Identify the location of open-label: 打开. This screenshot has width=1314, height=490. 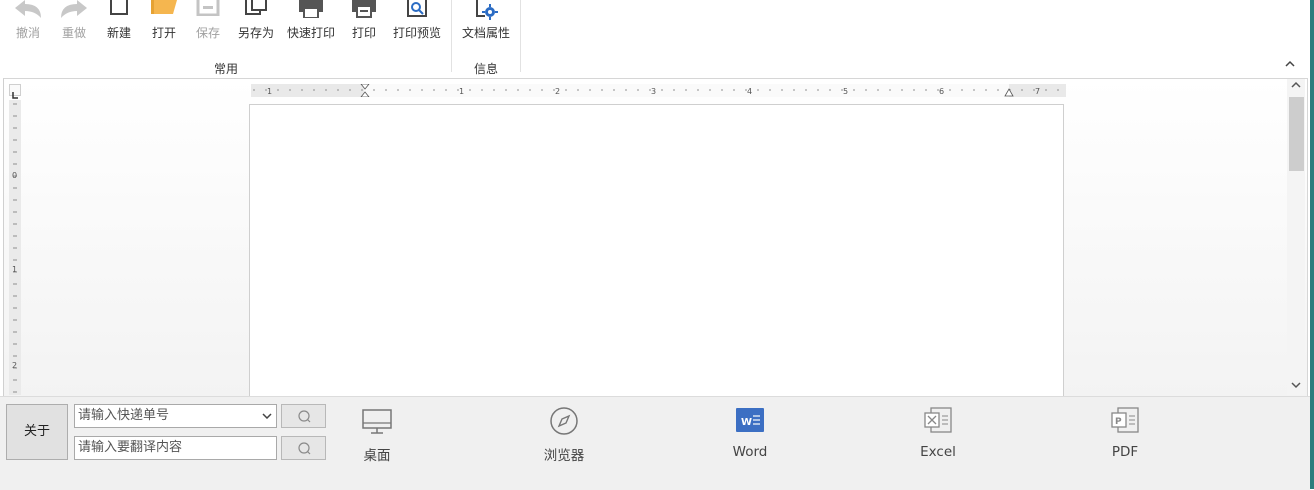
(163, 33).